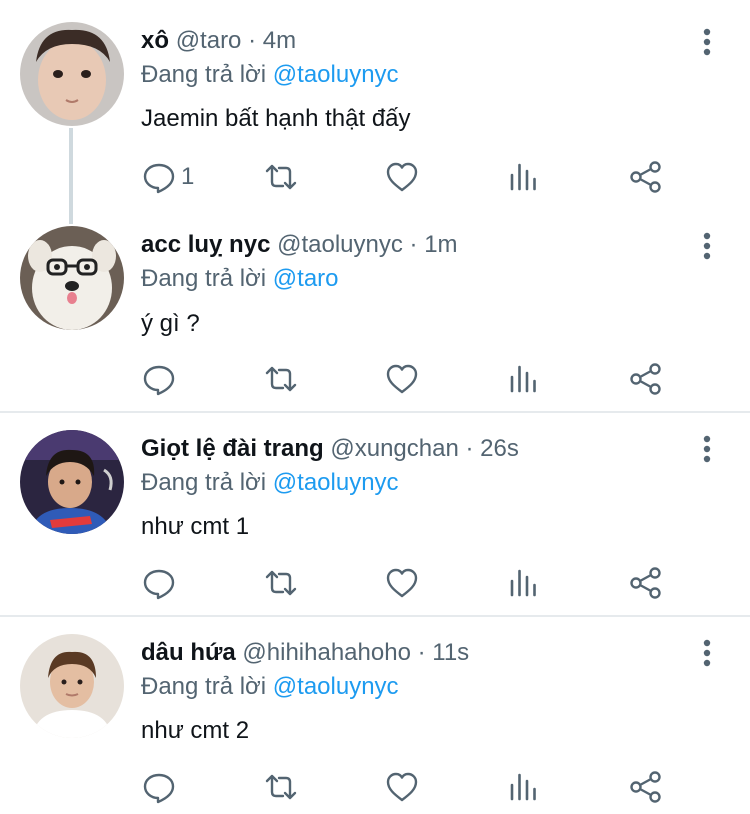  I want to click on tweet-header: dâu hứa @hihihahahoho · 11s, so click(305, 653).